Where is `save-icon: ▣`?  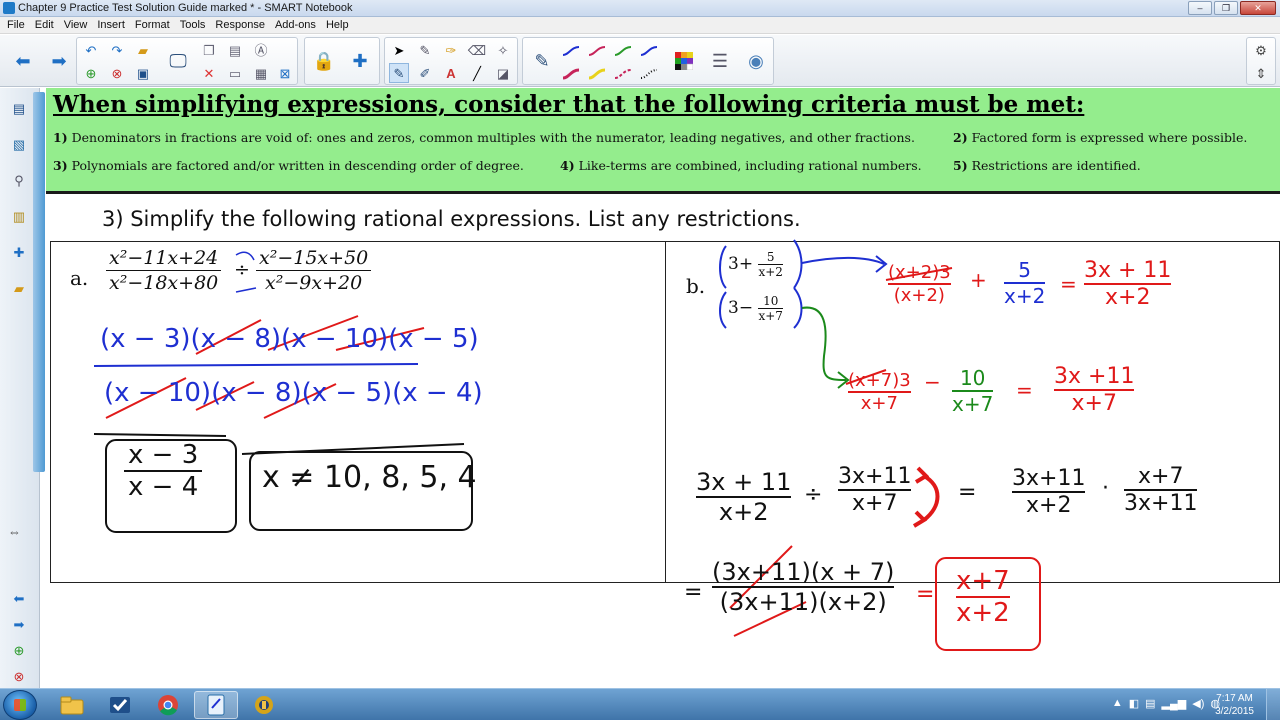
save-icon: ▣ is located at coordinates (143, 73).